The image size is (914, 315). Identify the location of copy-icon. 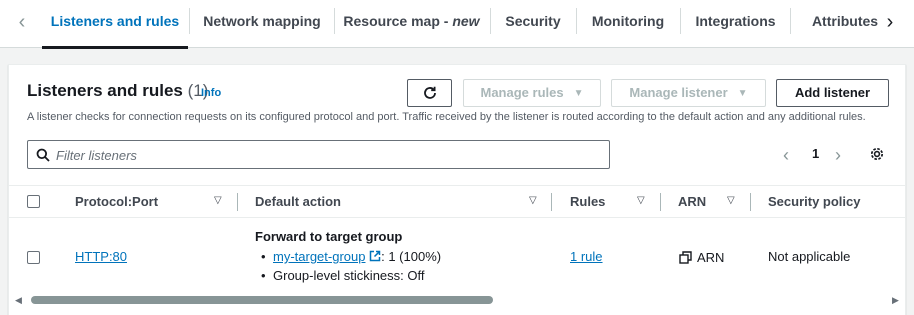
(685, 257).